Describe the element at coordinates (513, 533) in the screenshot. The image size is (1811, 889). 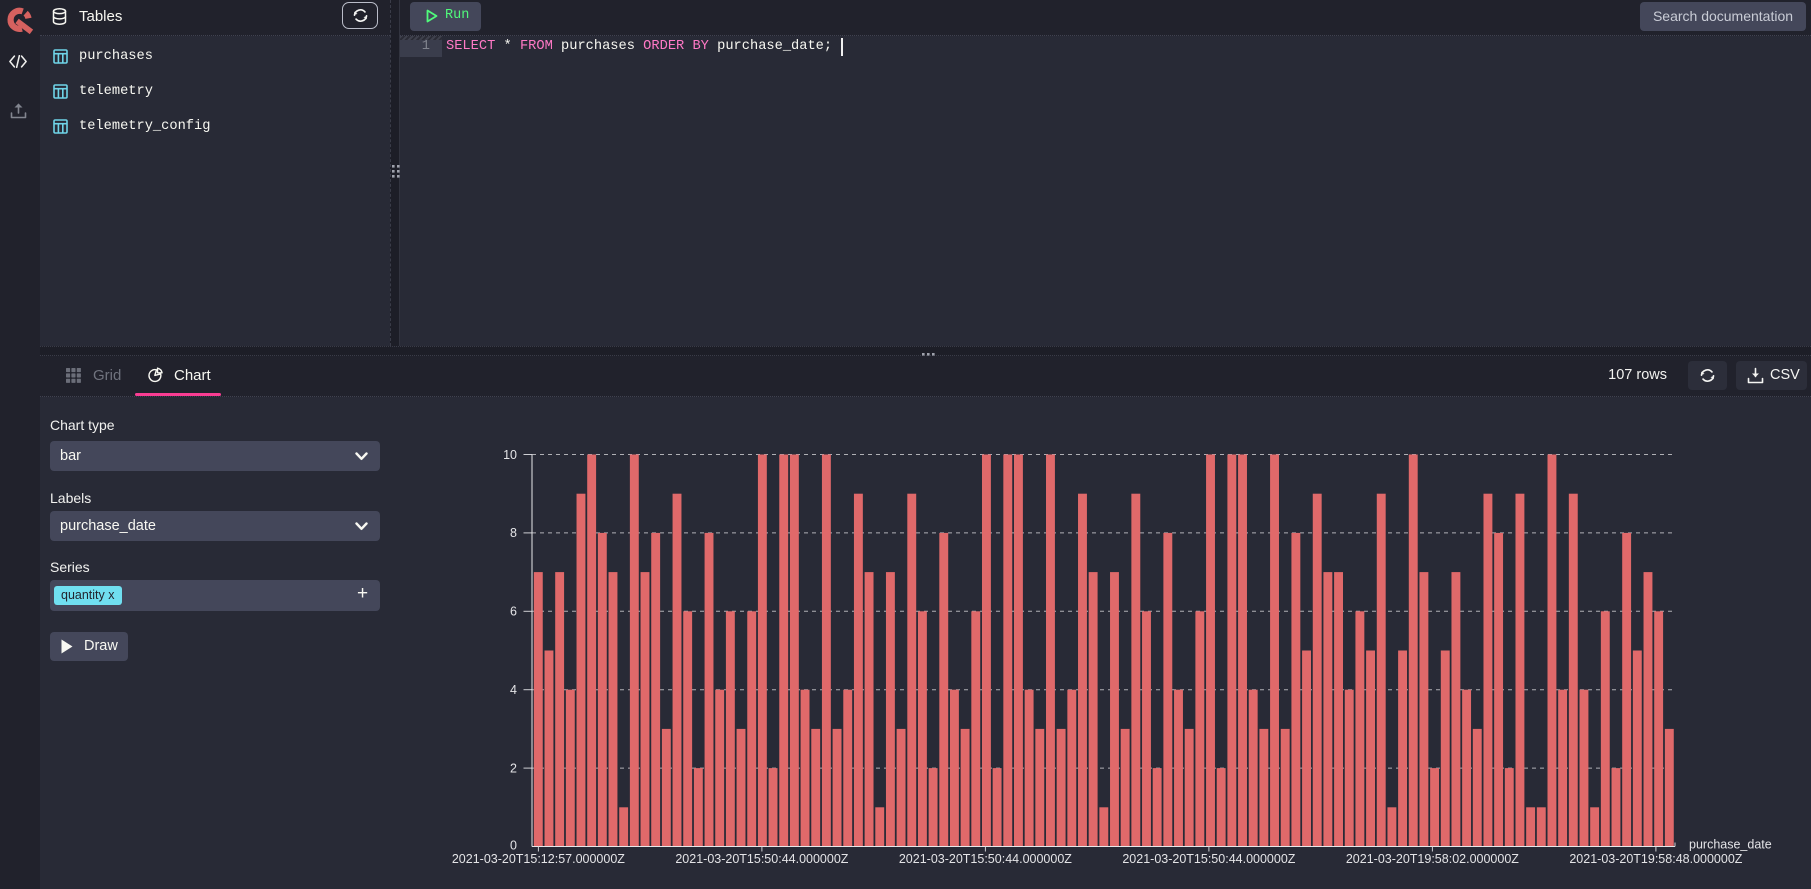
I see `svg-text: 8` at that location.